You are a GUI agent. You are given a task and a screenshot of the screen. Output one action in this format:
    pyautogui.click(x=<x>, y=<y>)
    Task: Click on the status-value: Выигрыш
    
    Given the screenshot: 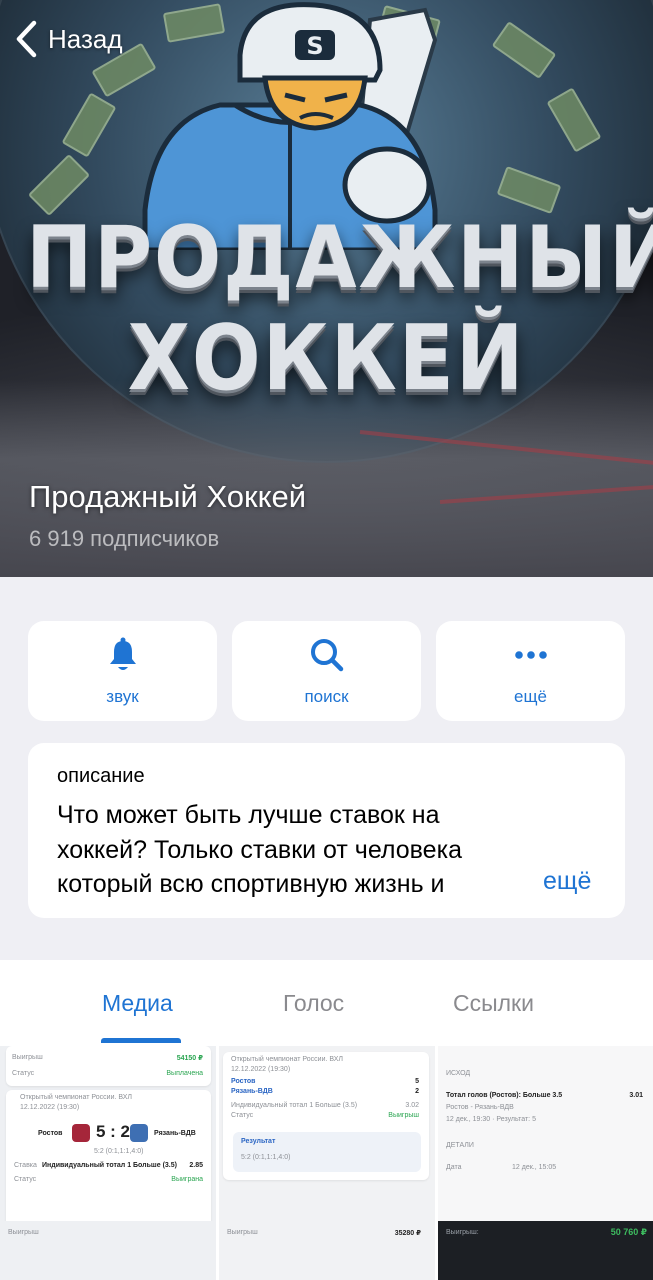 What is the action you would take?
    pyautogui.click(x=403, y=1115)
    